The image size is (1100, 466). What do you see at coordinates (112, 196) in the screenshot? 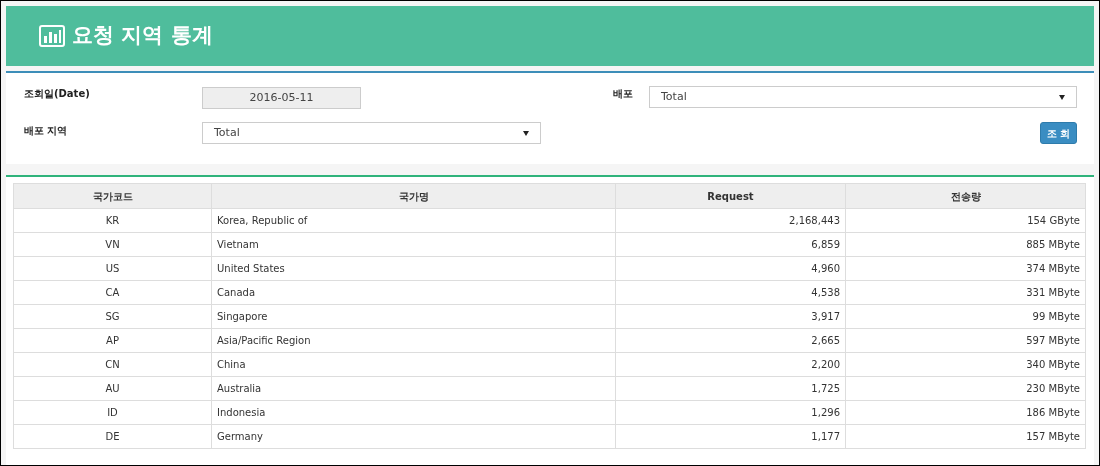
I see `column-header: 국가코드` at bounding box center [112, 196].